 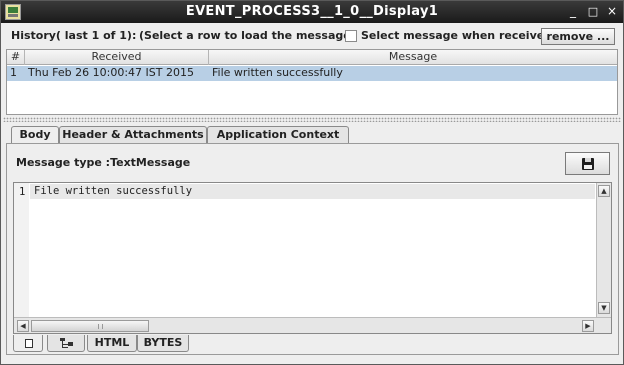 I want to click on vertical-scrollbar: ▲ ▼, so click(x=603, y=250).